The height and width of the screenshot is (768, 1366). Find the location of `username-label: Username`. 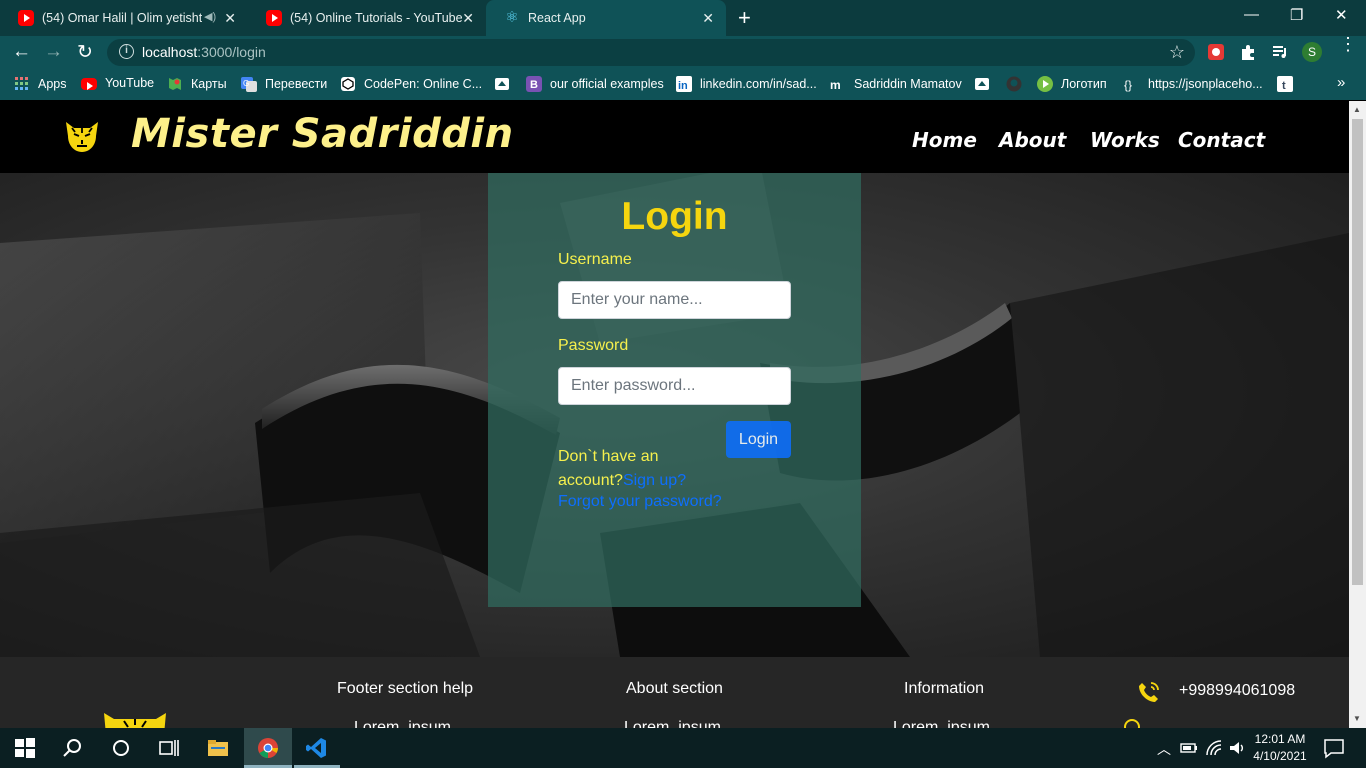

username-label: Username is located at coordinates (595, 259).